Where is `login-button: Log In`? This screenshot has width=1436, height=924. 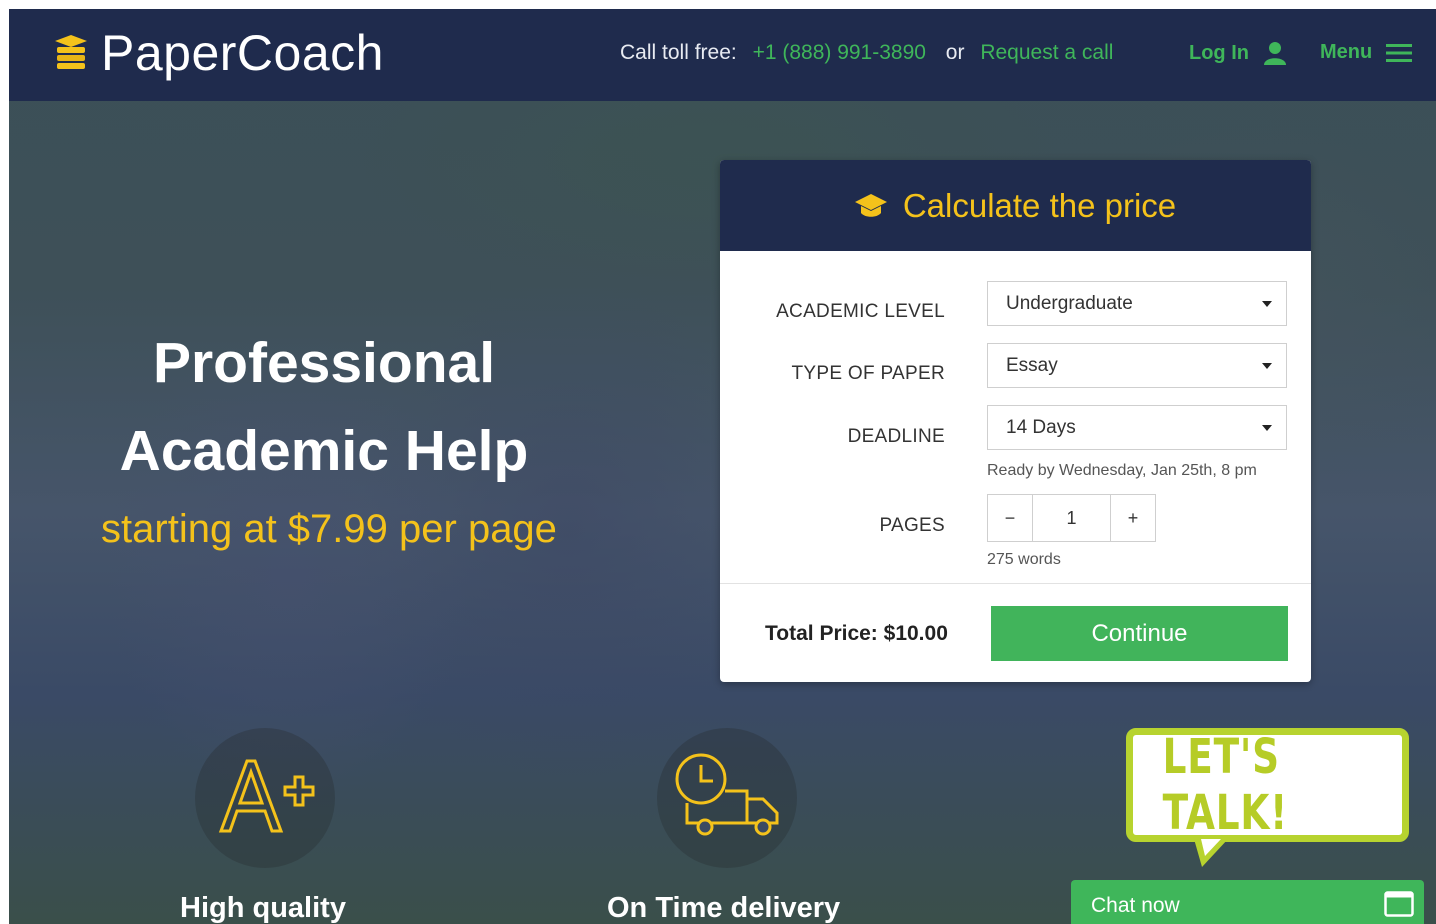 login-button: Log In is located at coordinates (1238, 53).